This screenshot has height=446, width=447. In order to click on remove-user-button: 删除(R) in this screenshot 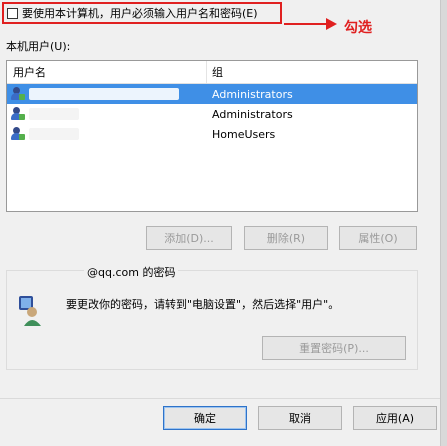, I will do `click(286, 238)`.